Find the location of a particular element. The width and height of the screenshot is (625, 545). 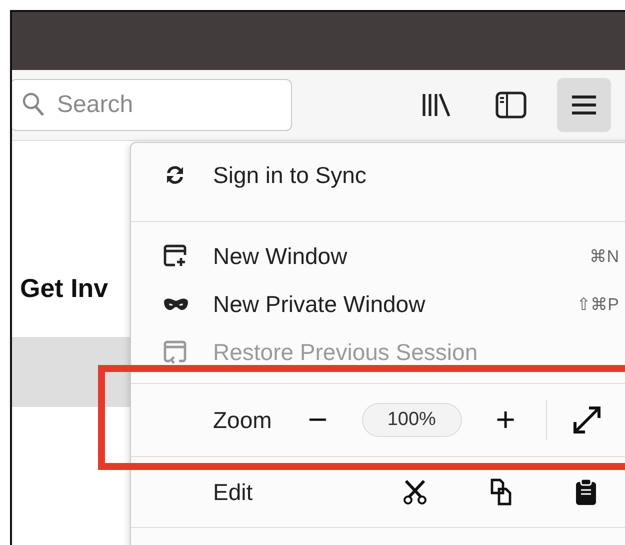

zoom-in-button: + is located at coordinates (506, 420).